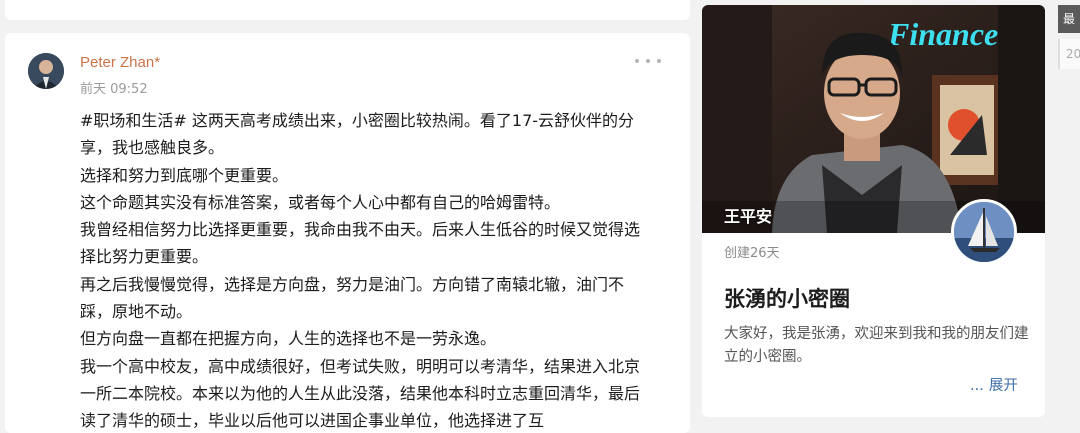  I want to click on side-tab-latest: 最, so click(1069, 19).